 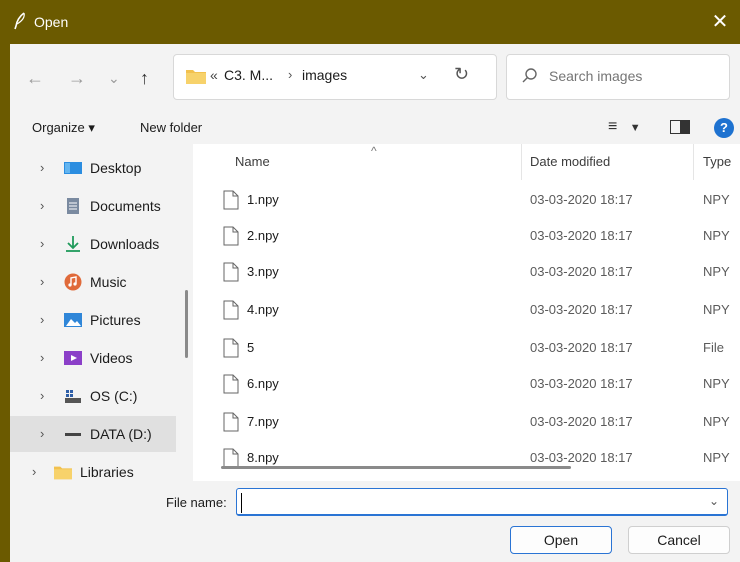 I want to click on sidebar-item-videos: › Videos, so click(x=93, y=358).